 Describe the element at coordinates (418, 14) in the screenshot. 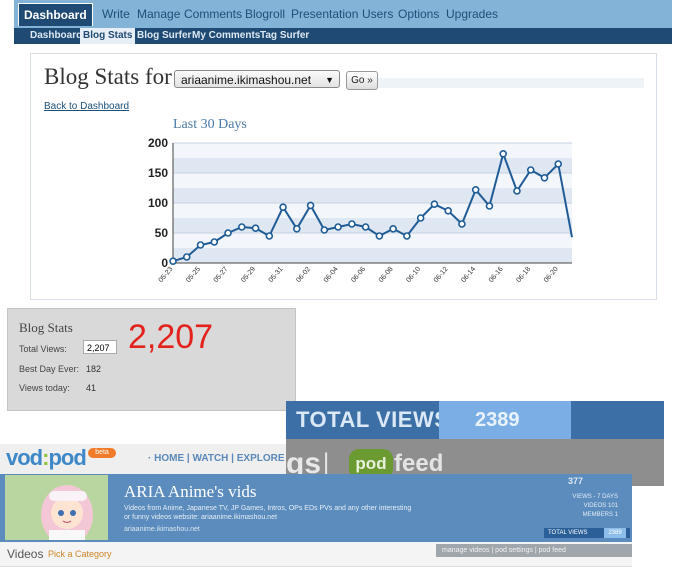

I see `nav-options: Options` at that location.